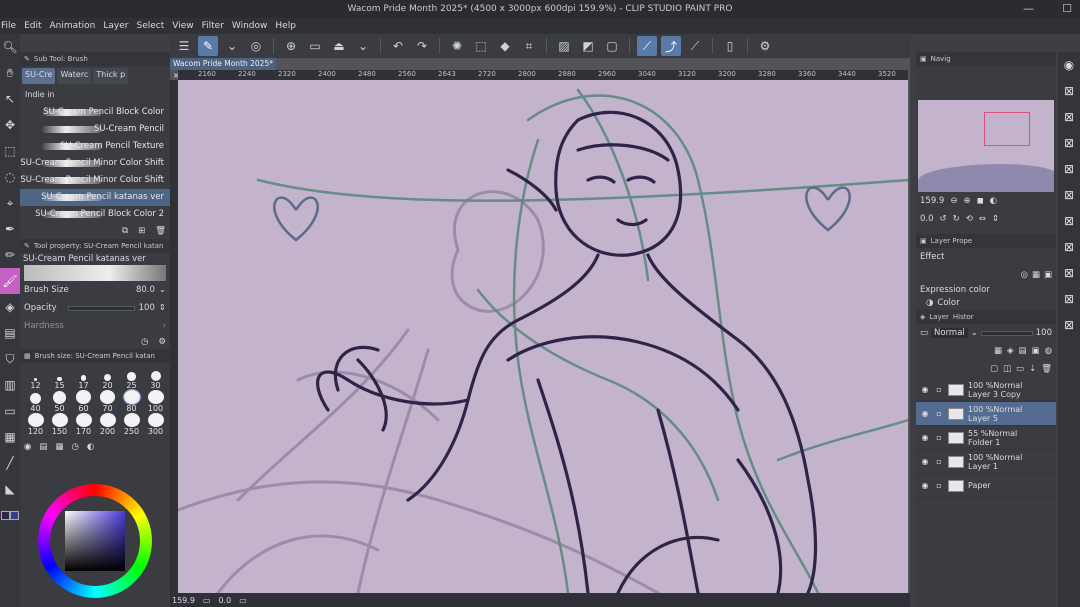 The height and width of the screenshot is (607, 1080). What do you see at coordinates (927, 219) in the screenshot?
I see `navigator-rotation: 0.0` at bounding box center [927, 219].